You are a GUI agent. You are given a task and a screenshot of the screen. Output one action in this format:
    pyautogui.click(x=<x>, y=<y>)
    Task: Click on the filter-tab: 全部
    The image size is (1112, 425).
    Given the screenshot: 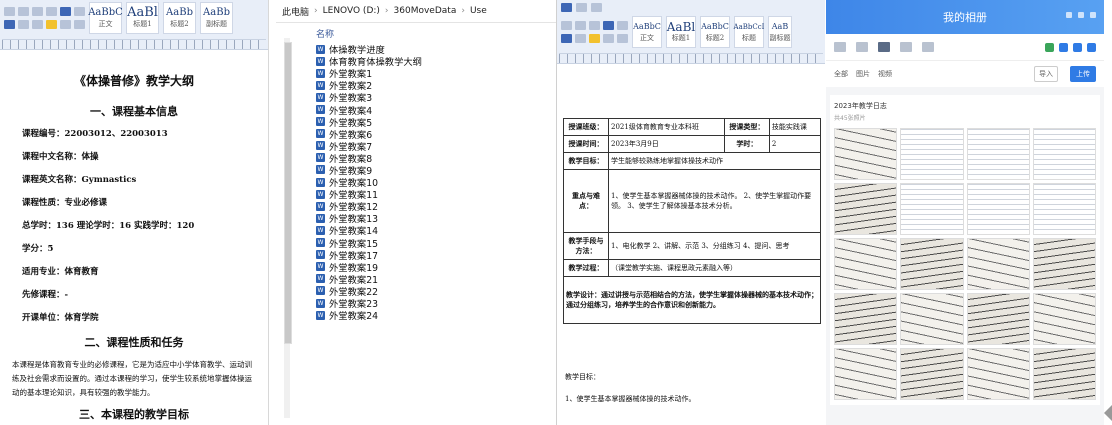 What is the action you would take?
    pyautogui.click(x=841, y=74)
    